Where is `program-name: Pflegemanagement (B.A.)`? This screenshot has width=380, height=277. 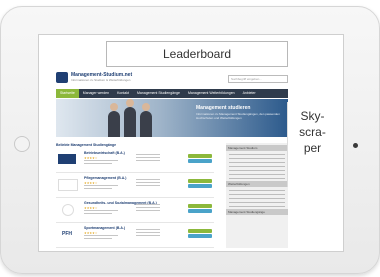
program-name: Pflegemanagement (B.A.) is located at coordinates (105, 178).